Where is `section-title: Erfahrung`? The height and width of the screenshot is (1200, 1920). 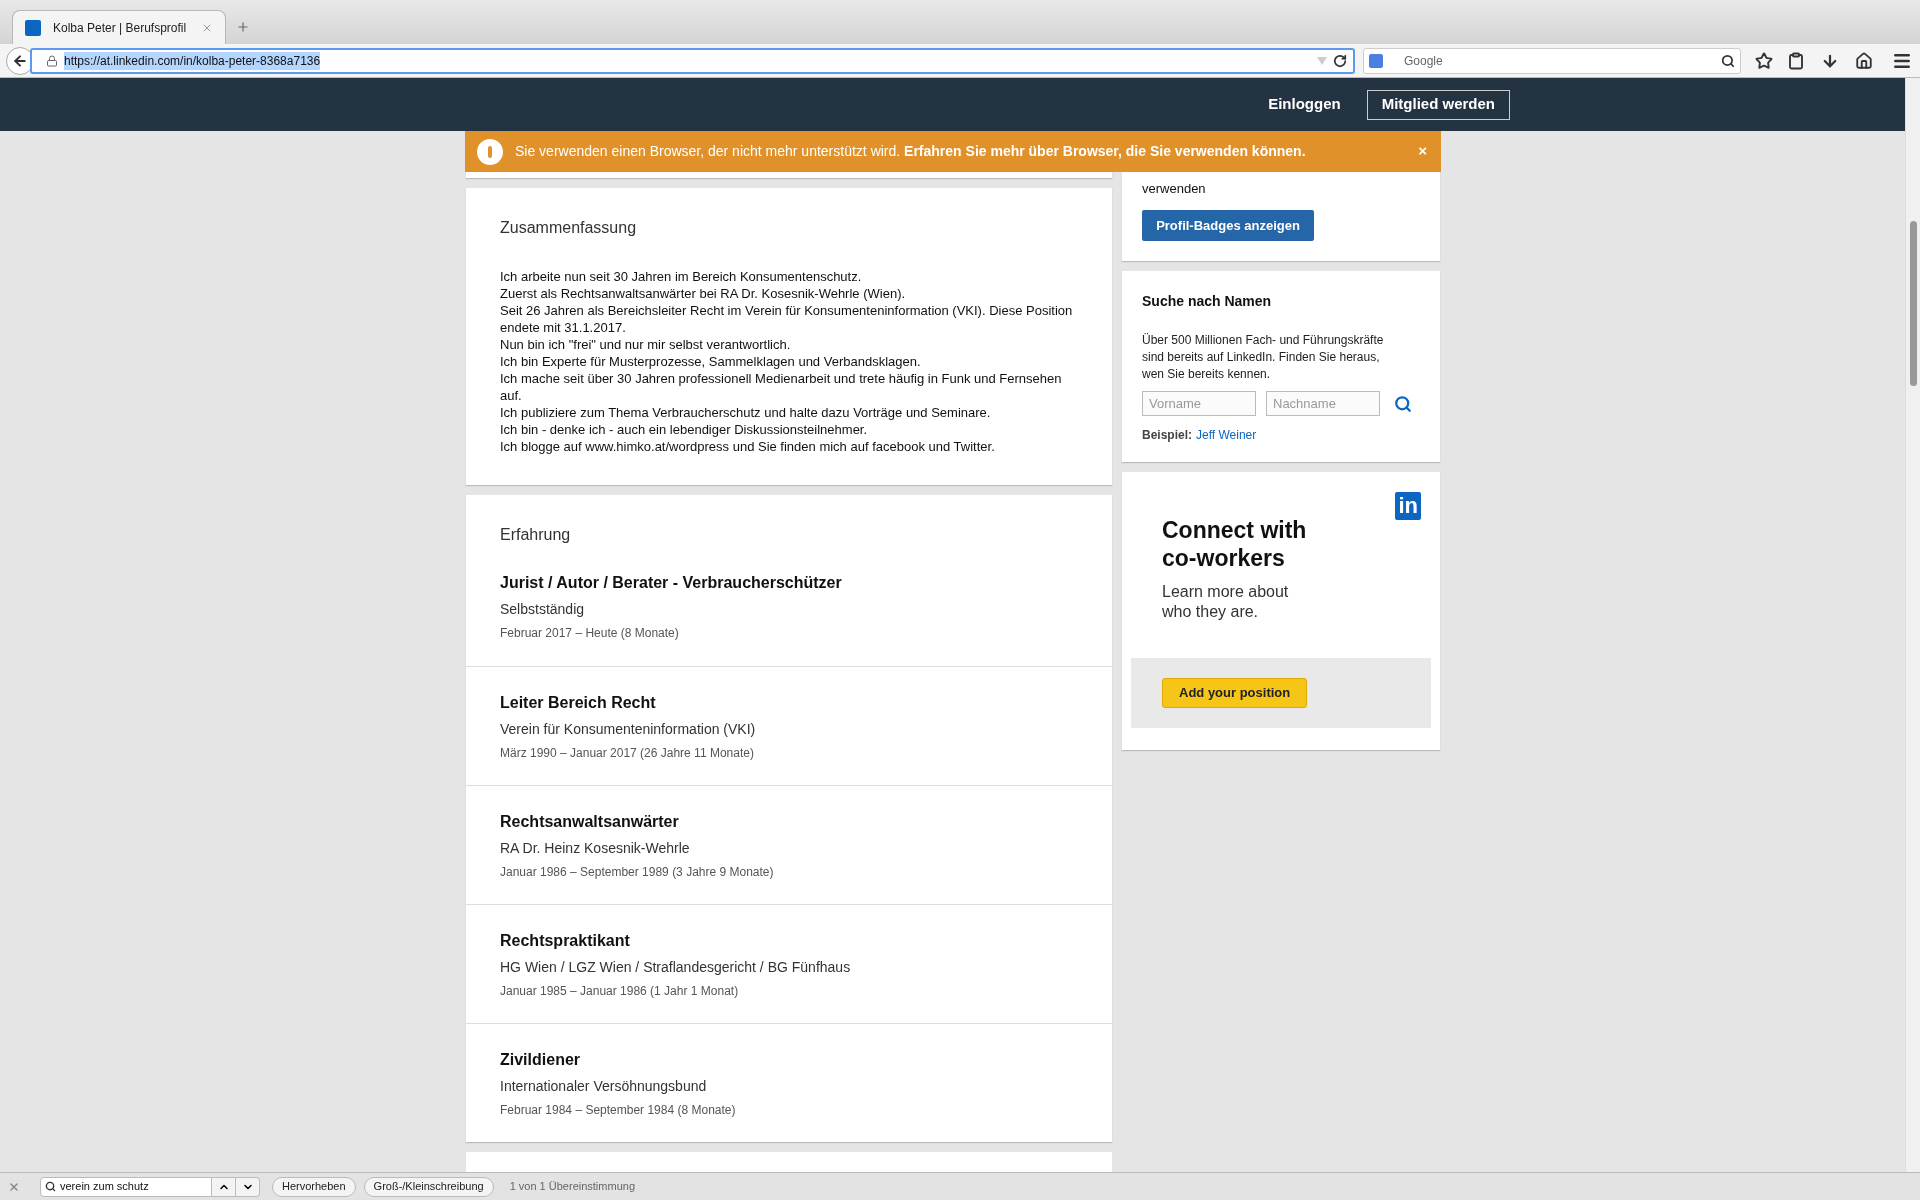
section-title: Erfahrung is located at coordinates (535, 535).